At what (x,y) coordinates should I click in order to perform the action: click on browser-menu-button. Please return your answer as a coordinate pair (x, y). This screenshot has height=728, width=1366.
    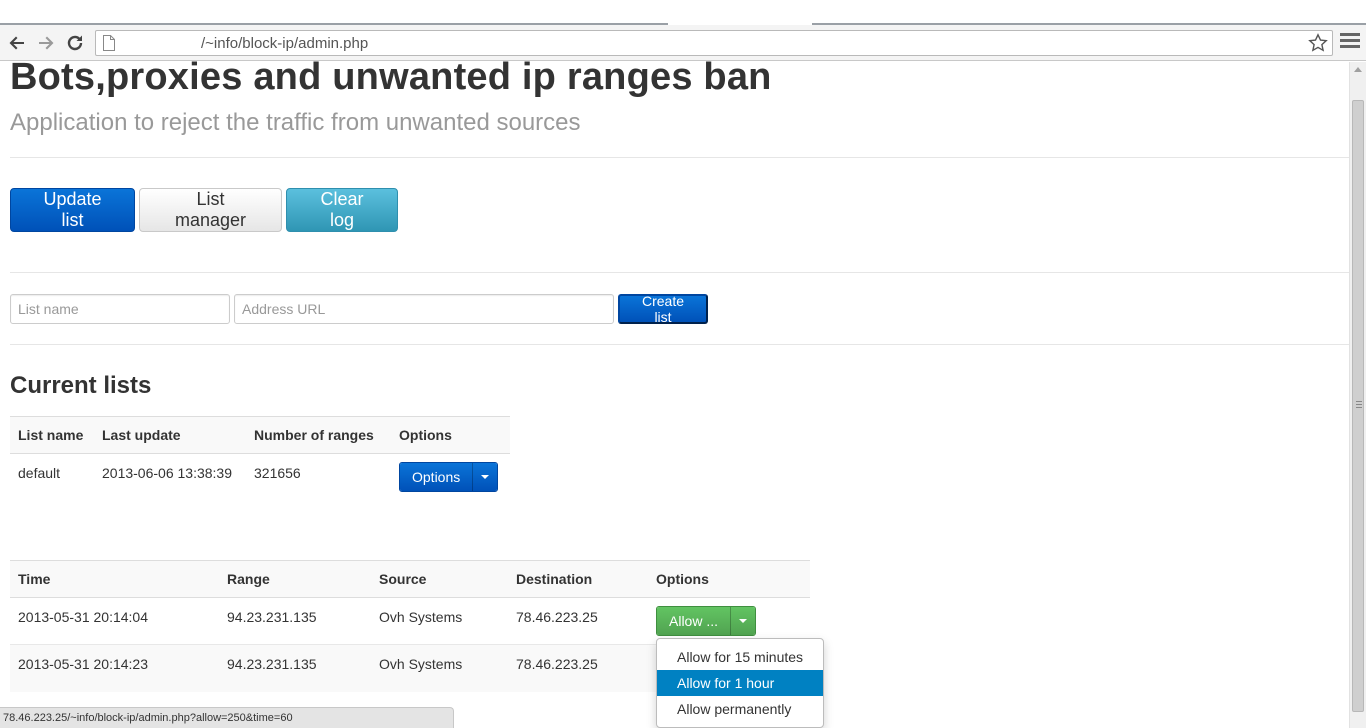
    Looking at the image, I should click on (1350, 43).